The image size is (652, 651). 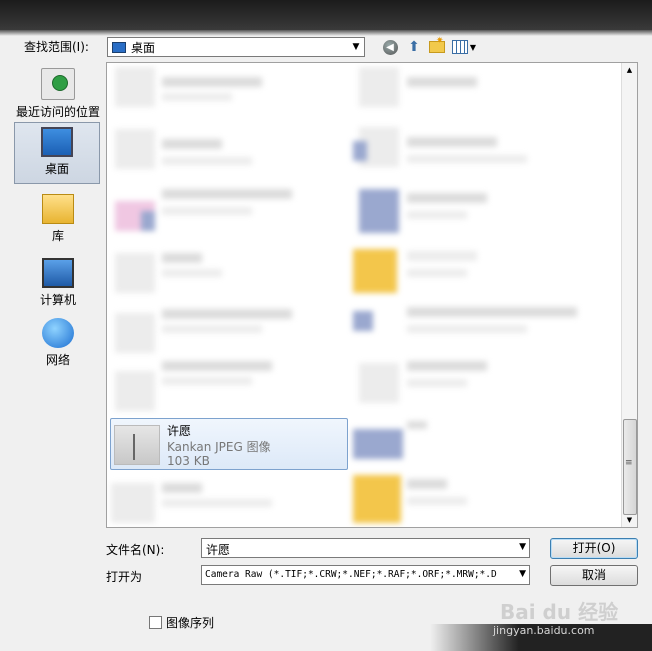 What do you see at coordinates (559, 612) in the screenshot?
I see `baidu-jingyan-watermark: Bai du 经验` at bounding box center [559, 612].